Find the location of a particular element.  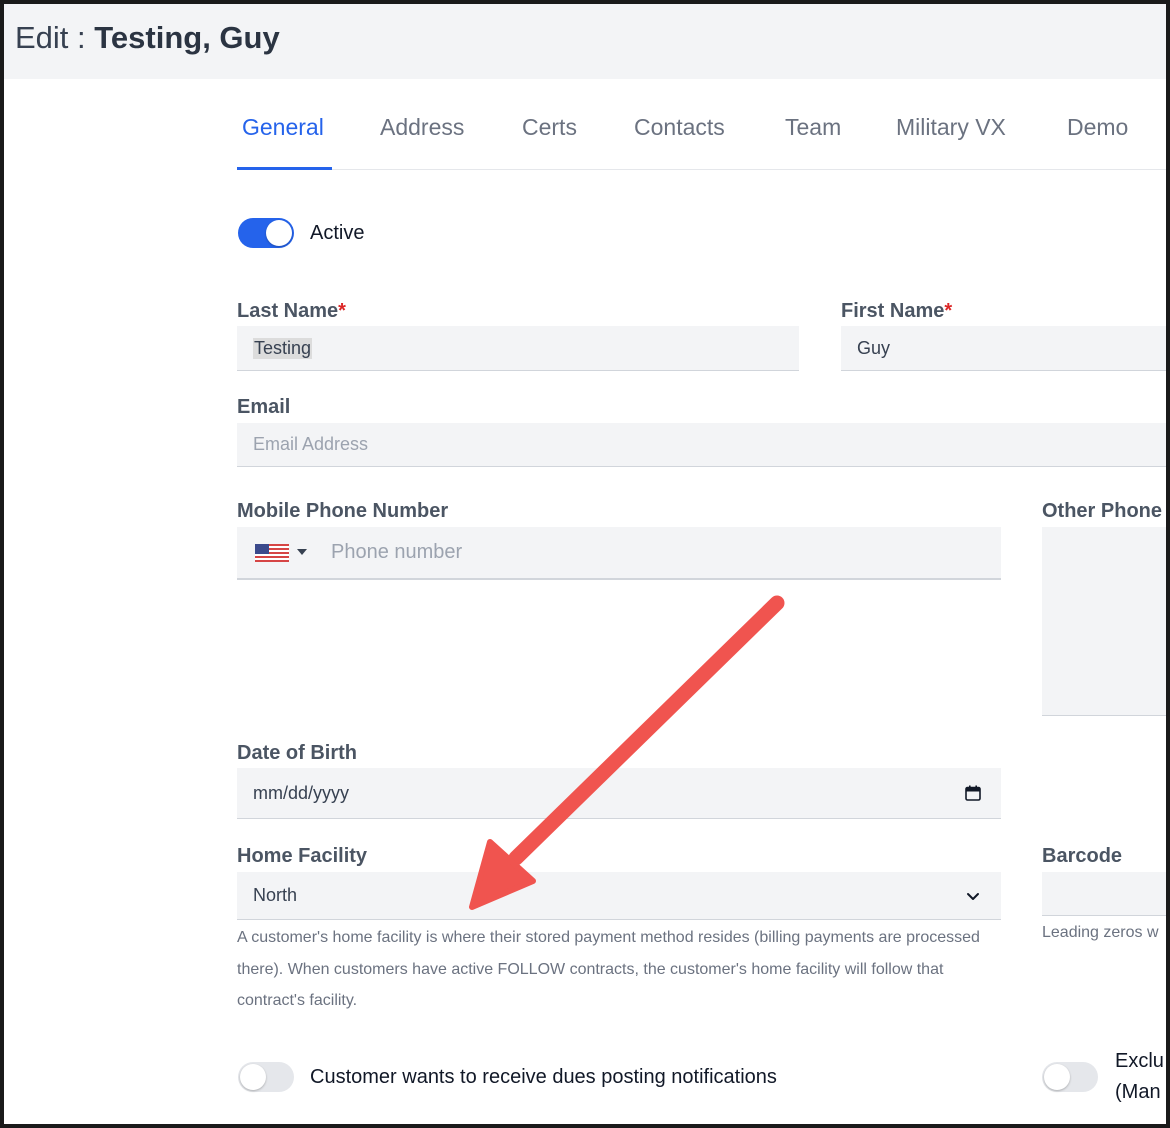

tab-general: General is located at coordinates (283, 127).